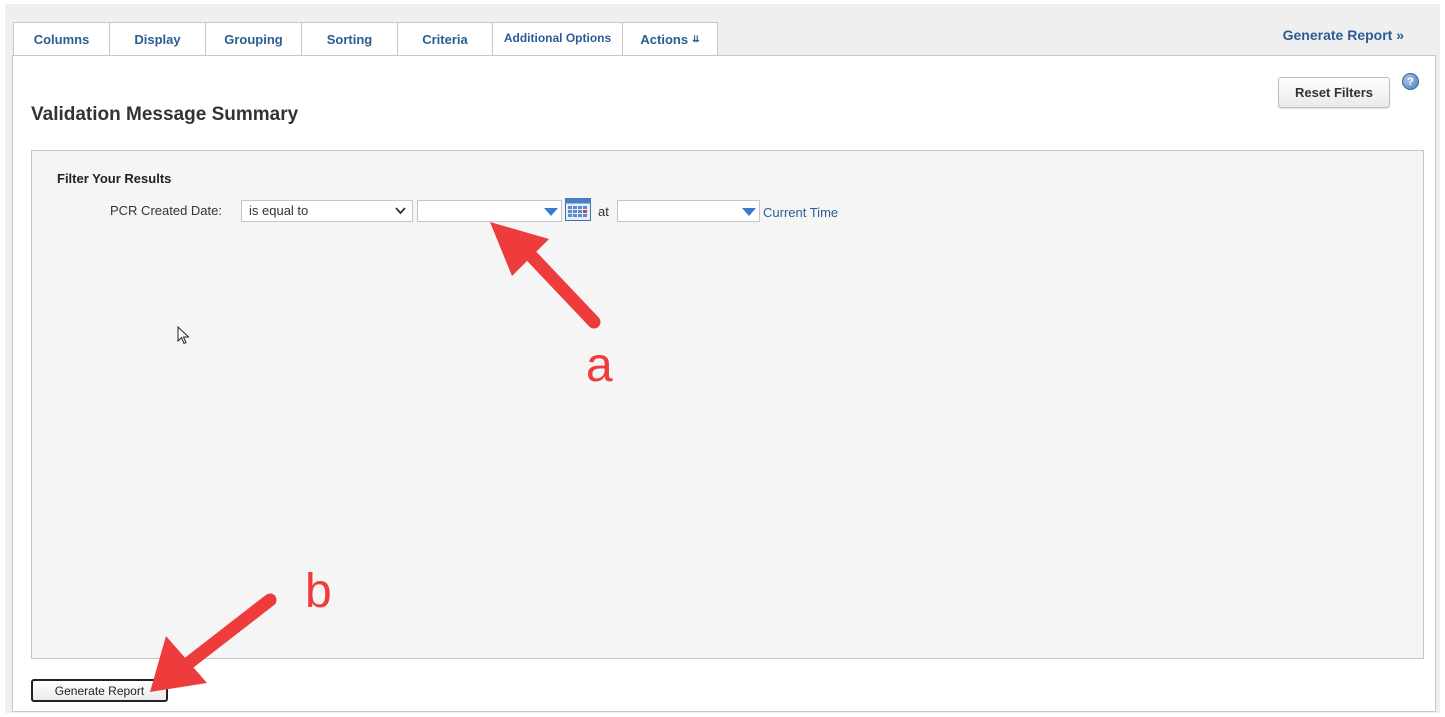 The height and width of the screenshot is (717, 1445). Describe the element at coordinates (557, 39) in the screenshot. I see `tab-additional-options: Additional Options` at that location.